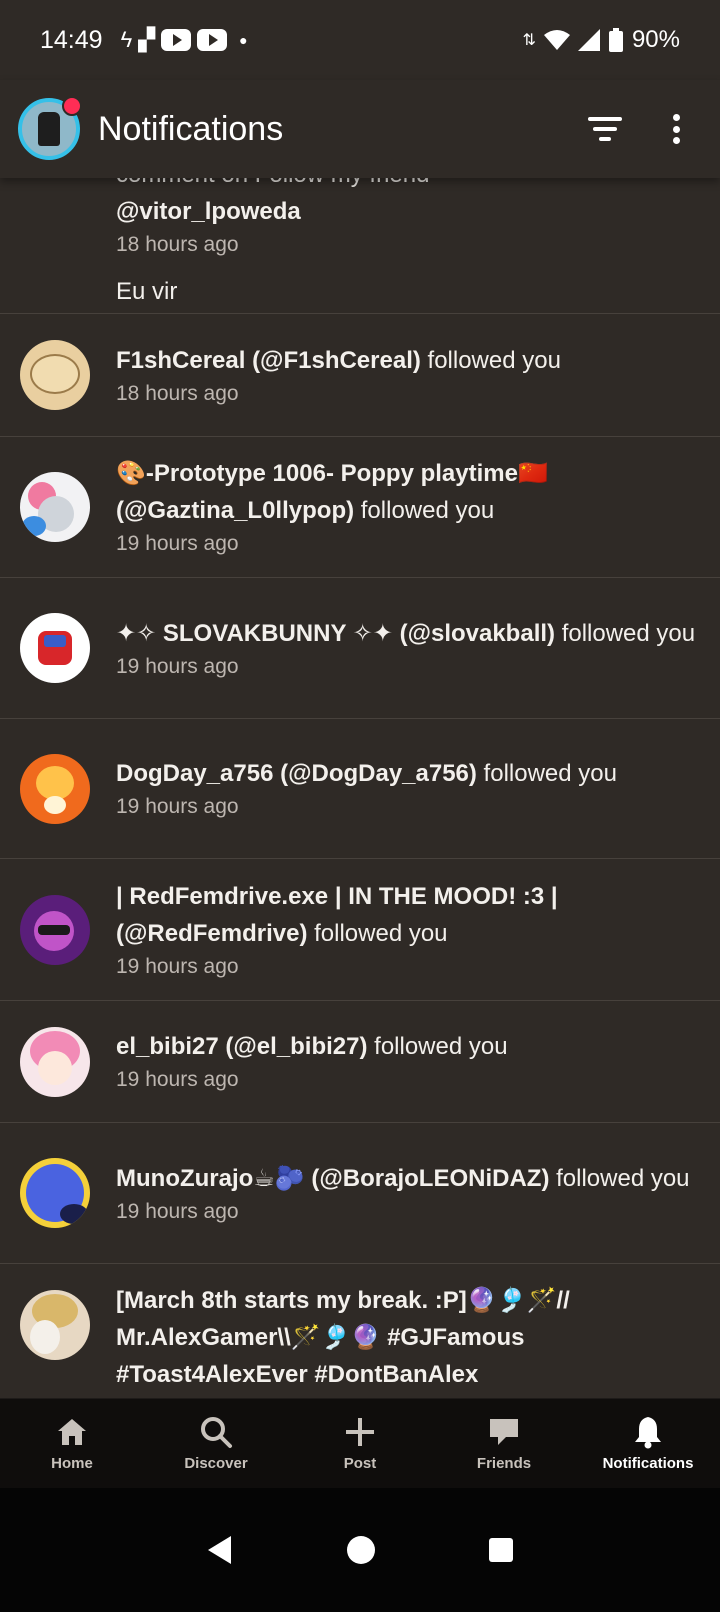 The width and height of the screenshot is (720, 1612). I want to click on nav-post-label: Post, so click(360, 1463).